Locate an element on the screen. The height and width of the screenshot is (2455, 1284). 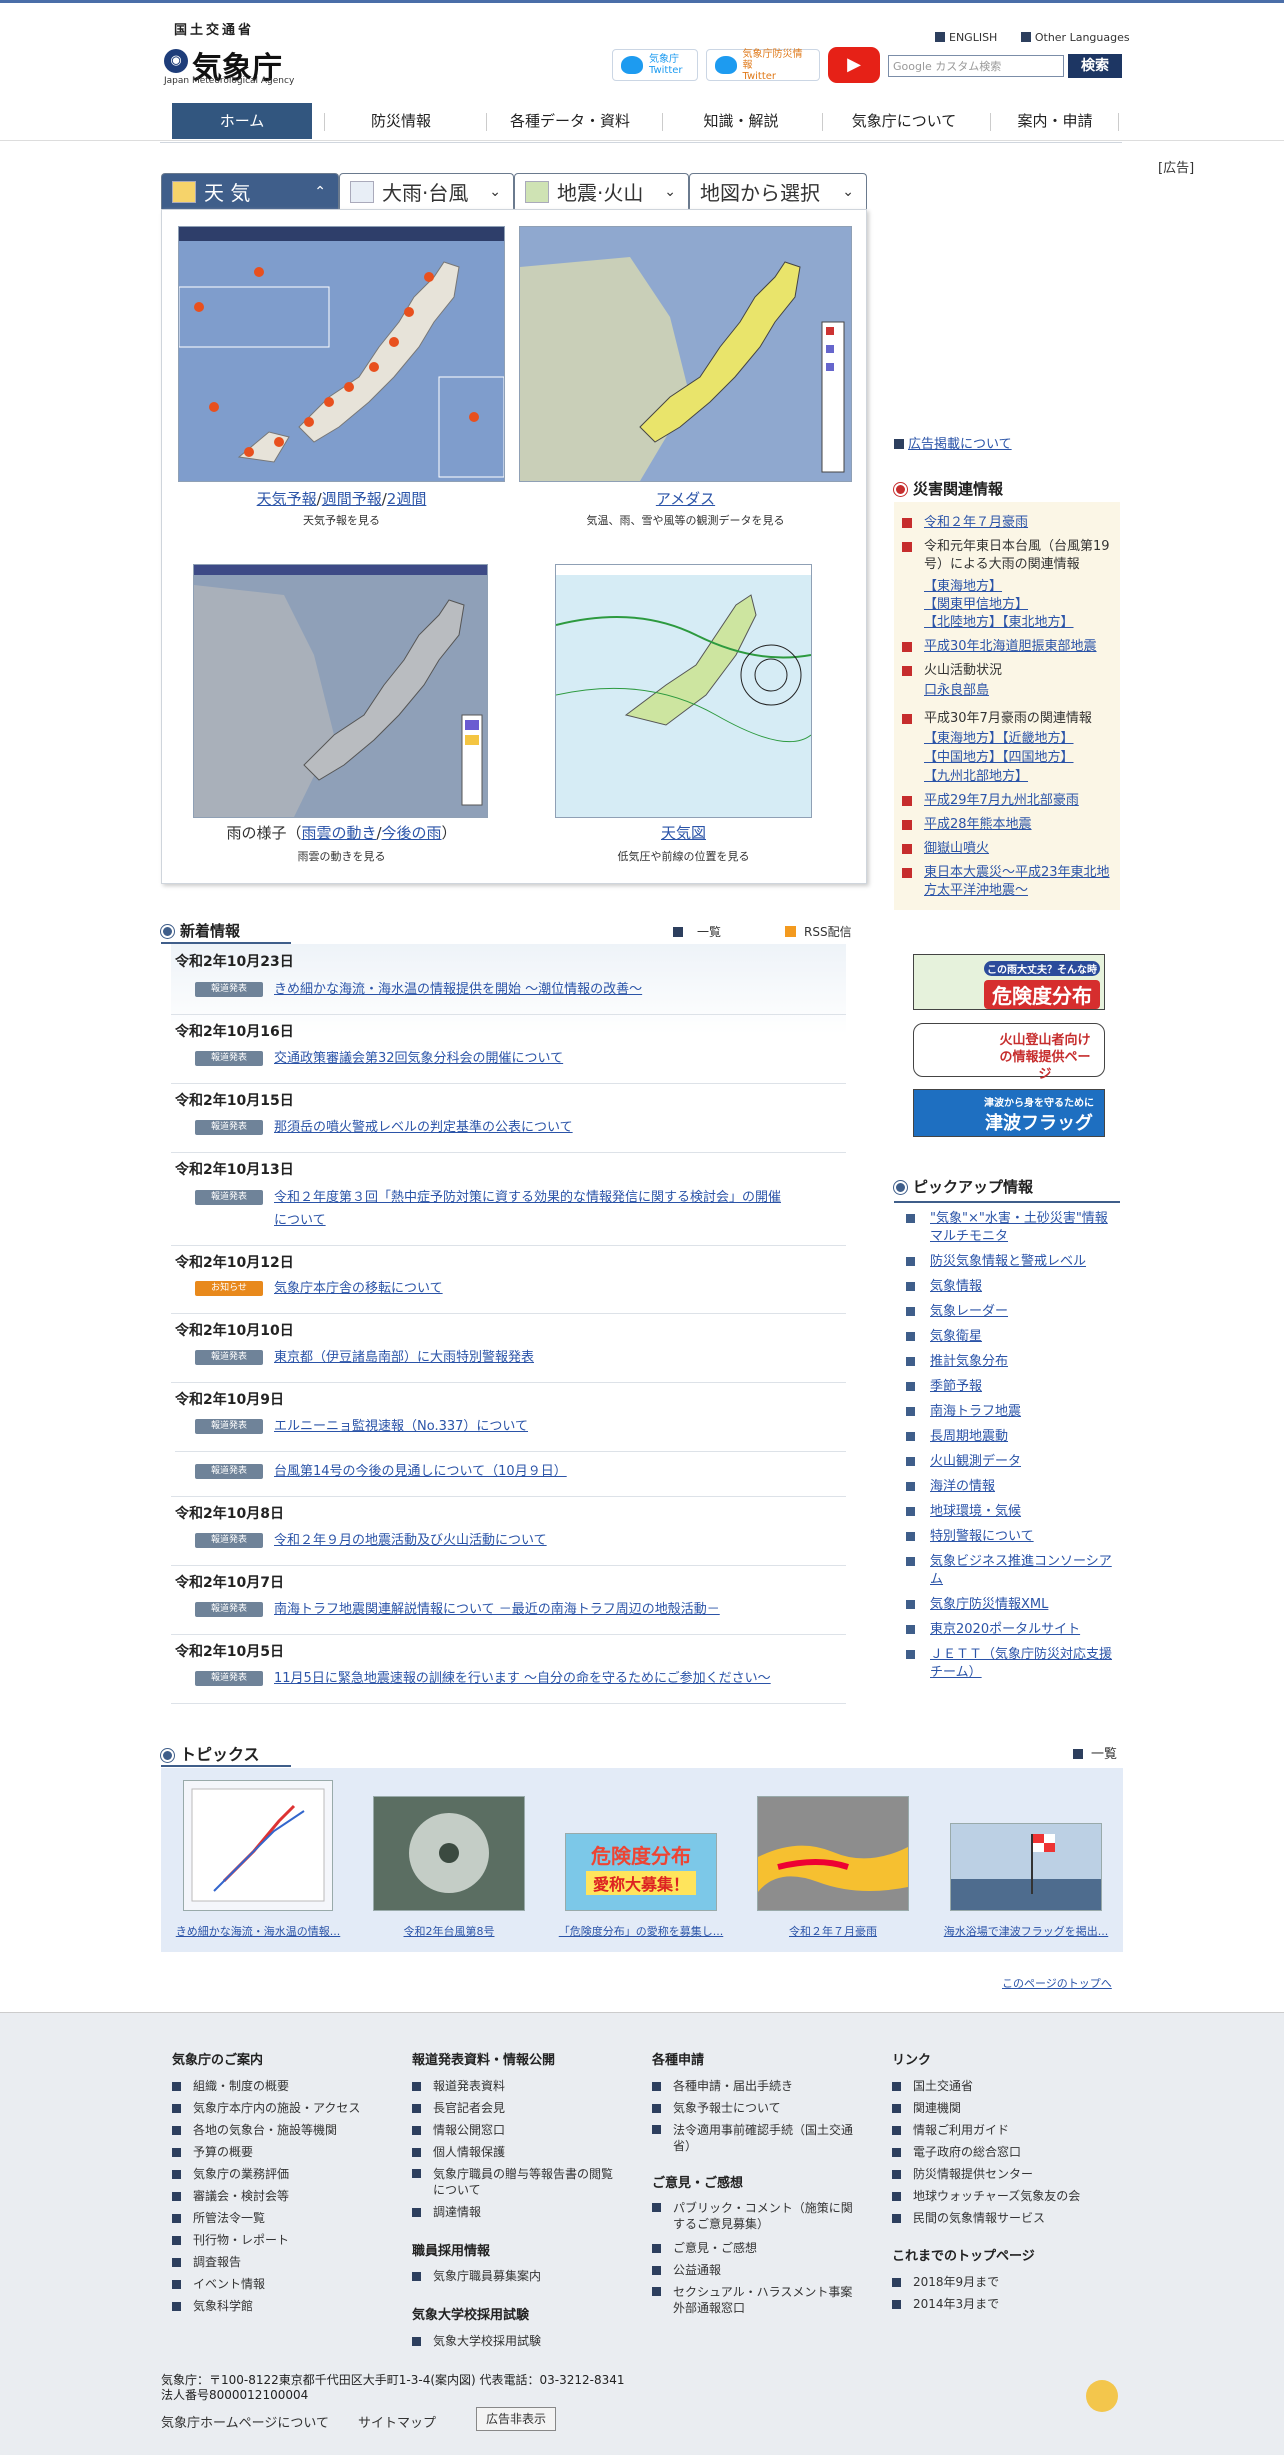
footer-link: 各種申請・届出手続き is located at coordinates (722, 2086).